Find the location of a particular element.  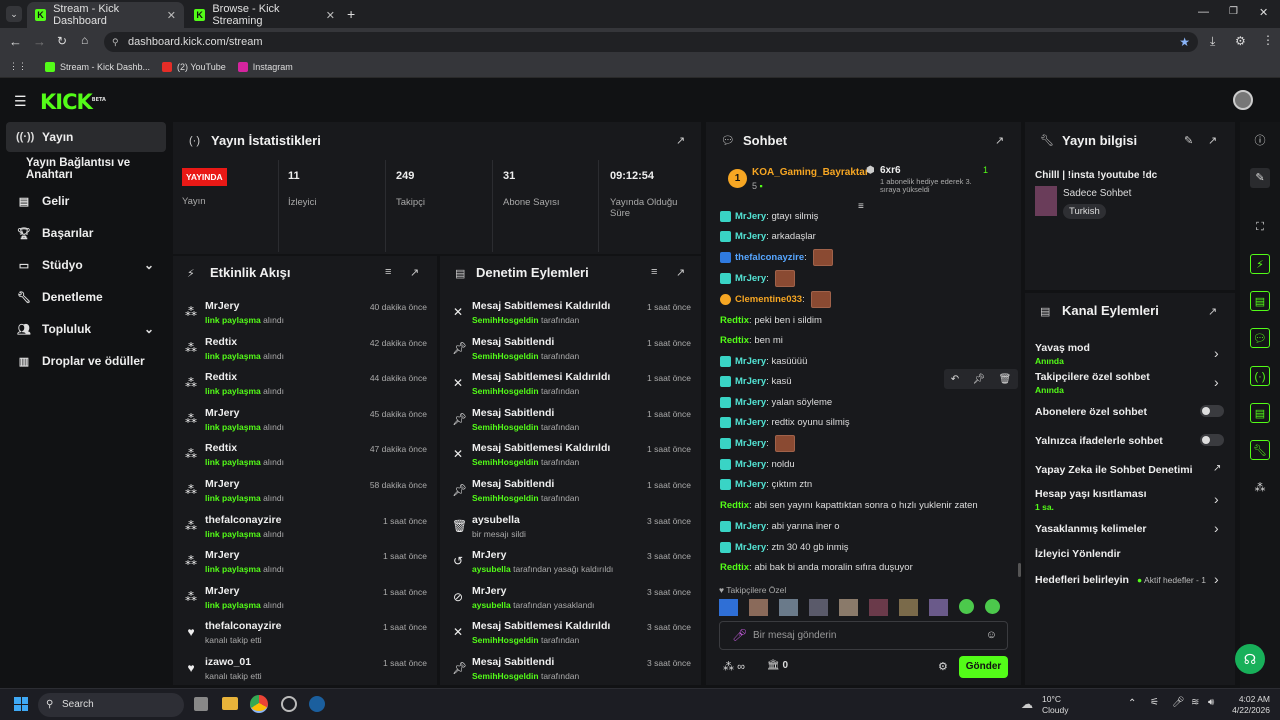

bookmark-star-icon: ★ is located at coordinates (1184, 42).